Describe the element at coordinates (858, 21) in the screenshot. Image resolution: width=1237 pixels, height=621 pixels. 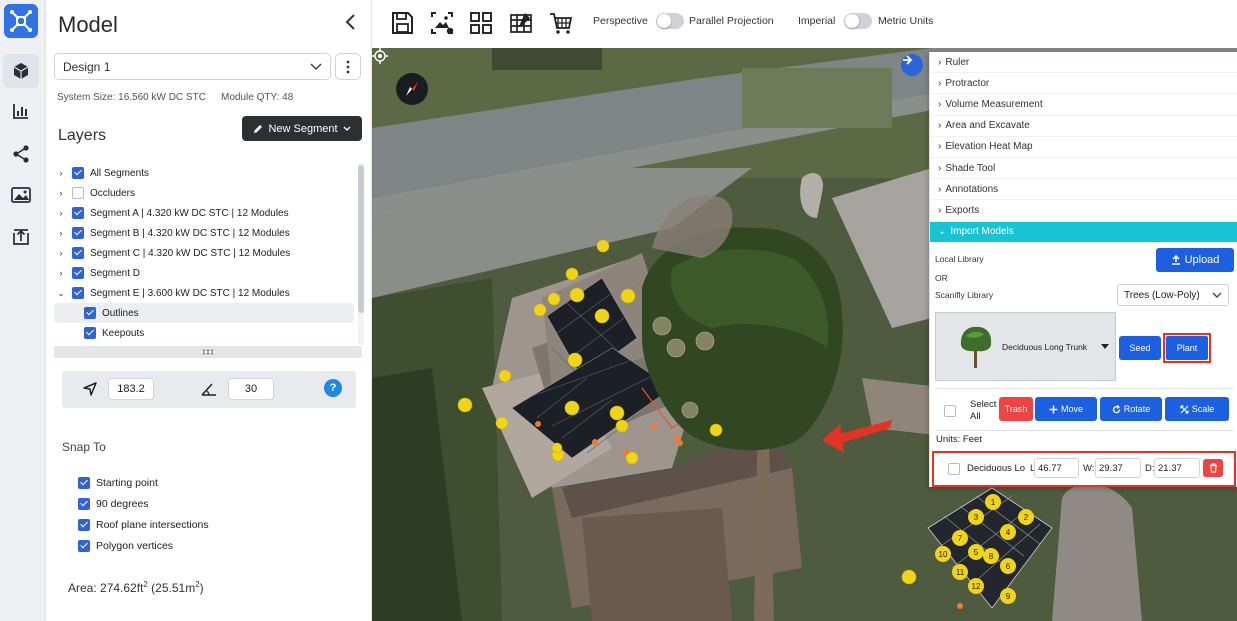
I see `units-toggle` at that location.